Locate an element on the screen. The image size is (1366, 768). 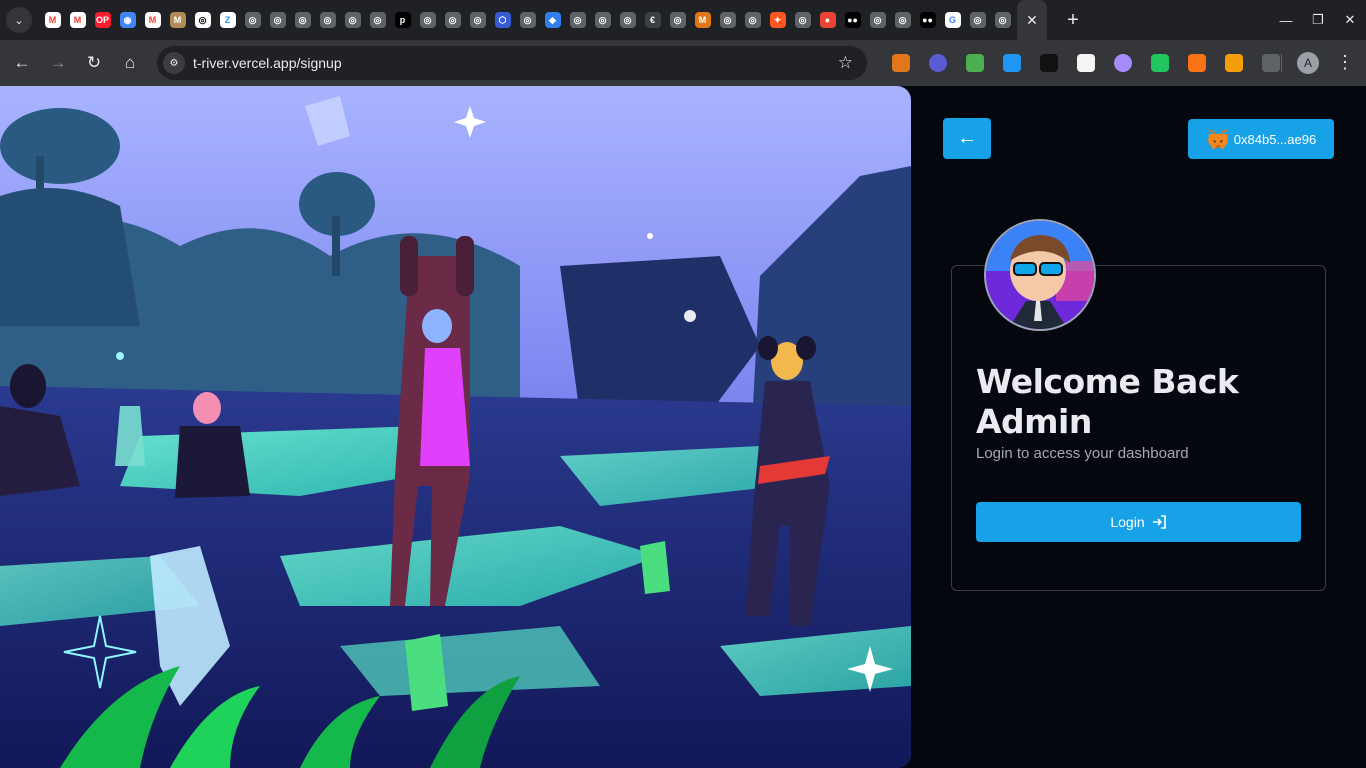
address-bar: ⚙ t-river.vercel.app/signup ☆ is located at coordinates (512, 63).